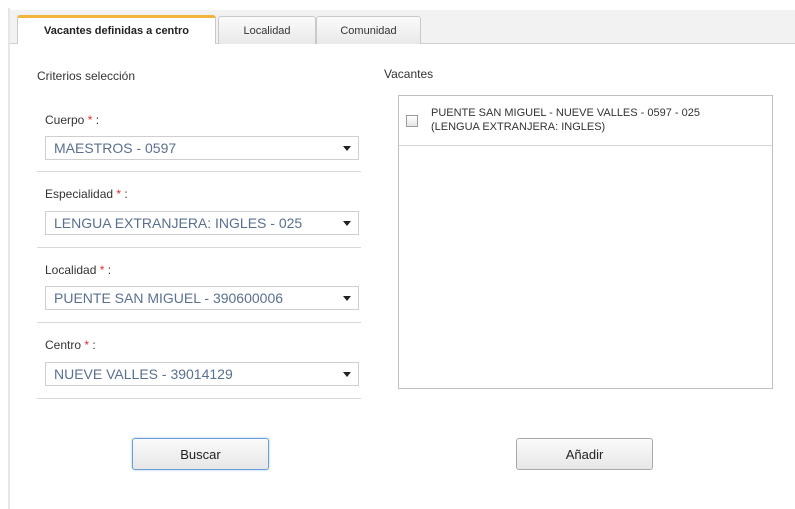  I want to click on cuerpo-label: Cuerpo * :, so click(72, 120).